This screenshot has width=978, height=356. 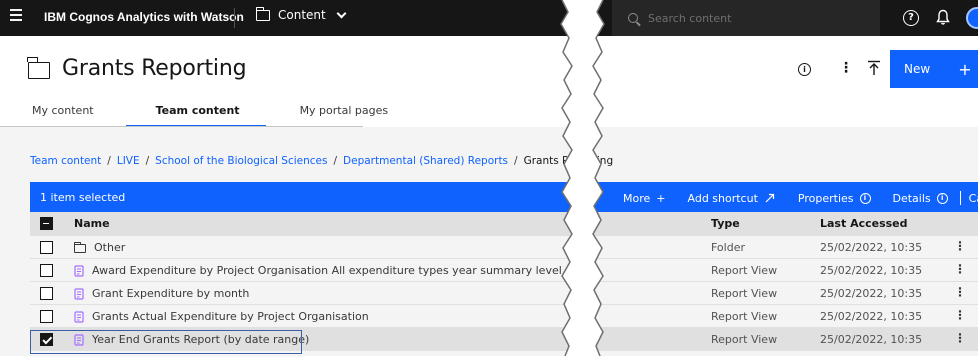 I want to click on table-header: Name Type Last Accessed, so click(x=504, y=224).